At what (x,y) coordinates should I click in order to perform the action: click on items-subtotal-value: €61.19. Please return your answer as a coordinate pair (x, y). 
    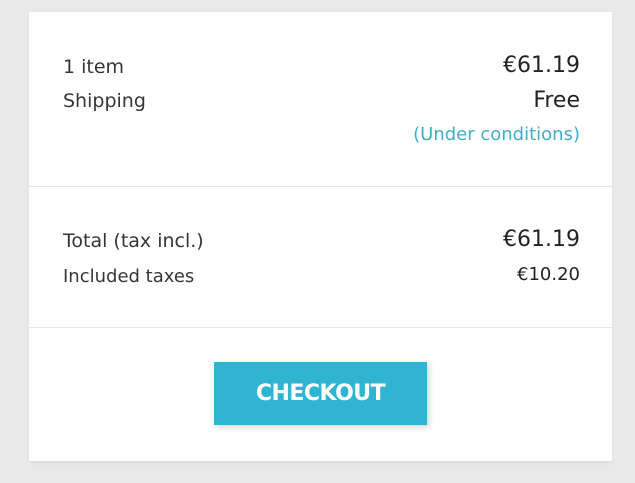
    Looking at the image, I should click on (541, 65).